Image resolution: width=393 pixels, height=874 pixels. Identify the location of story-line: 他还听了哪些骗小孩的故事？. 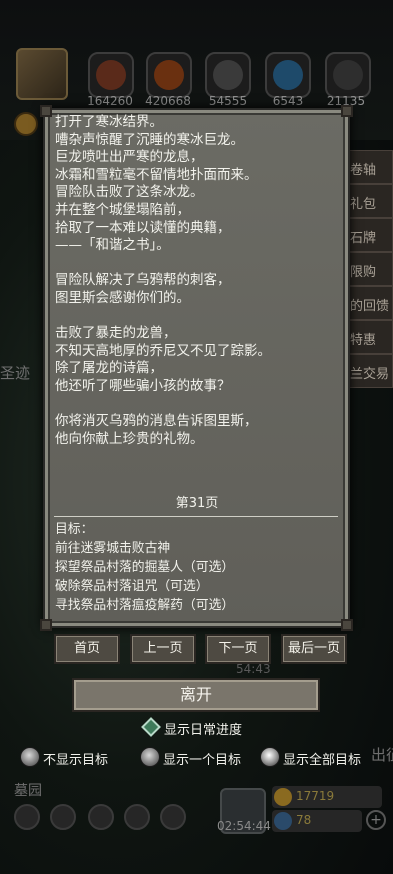
(143, 385).